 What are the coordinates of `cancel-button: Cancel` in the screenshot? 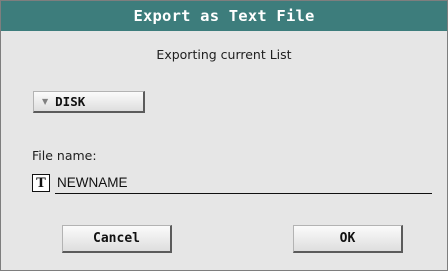 It's located at (117, 239).